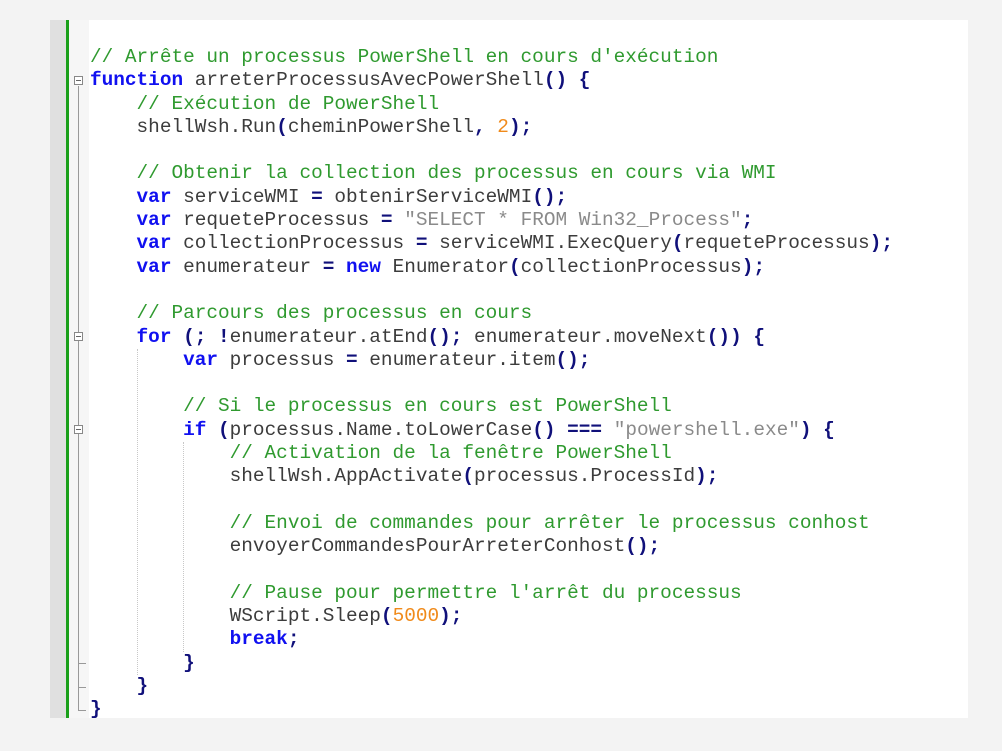 This screenshot has height=751, width=1002. I want to click on comment: // Exécution de PowerShell, so click(288, 103).